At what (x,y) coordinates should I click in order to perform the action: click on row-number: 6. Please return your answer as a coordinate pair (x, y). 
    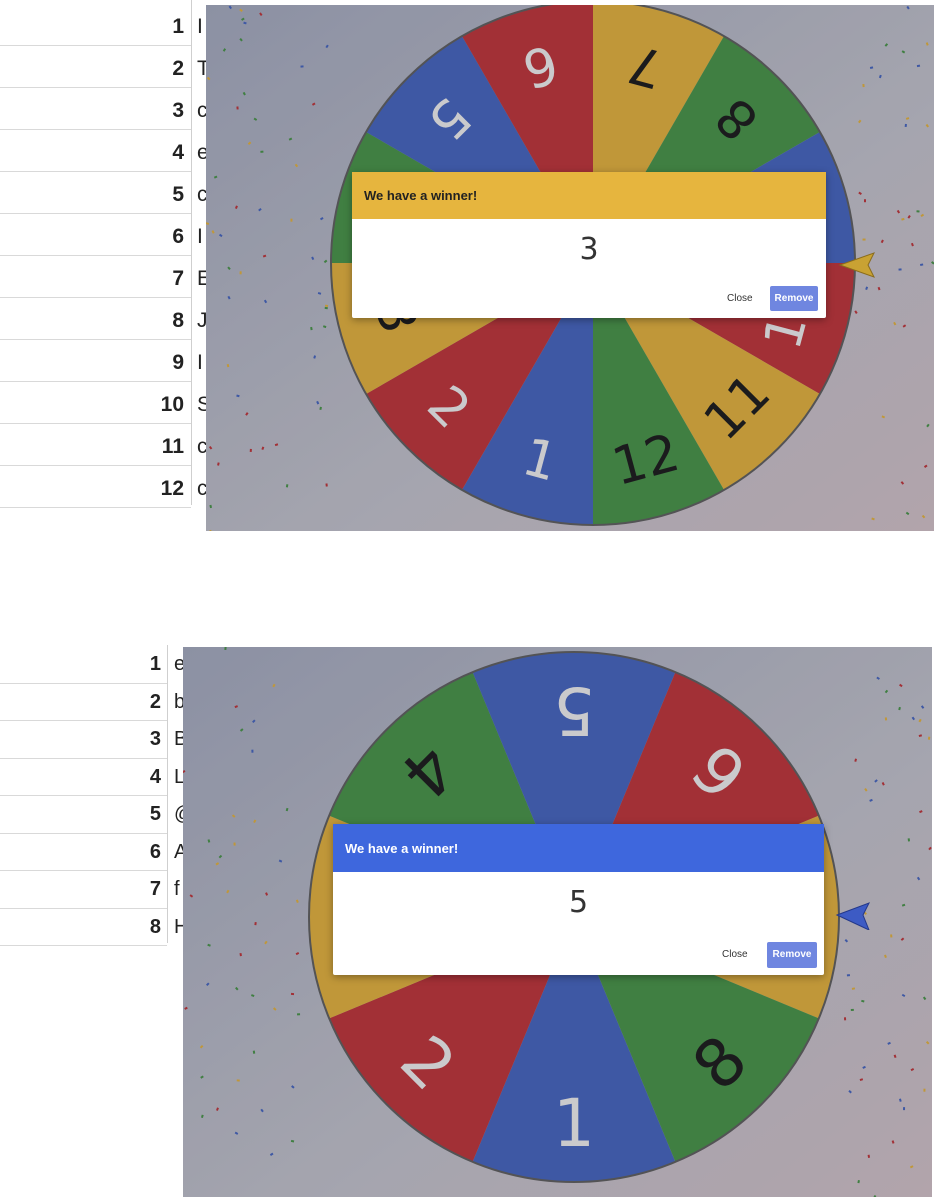
    Looking at the image, I should click on (155, 851).